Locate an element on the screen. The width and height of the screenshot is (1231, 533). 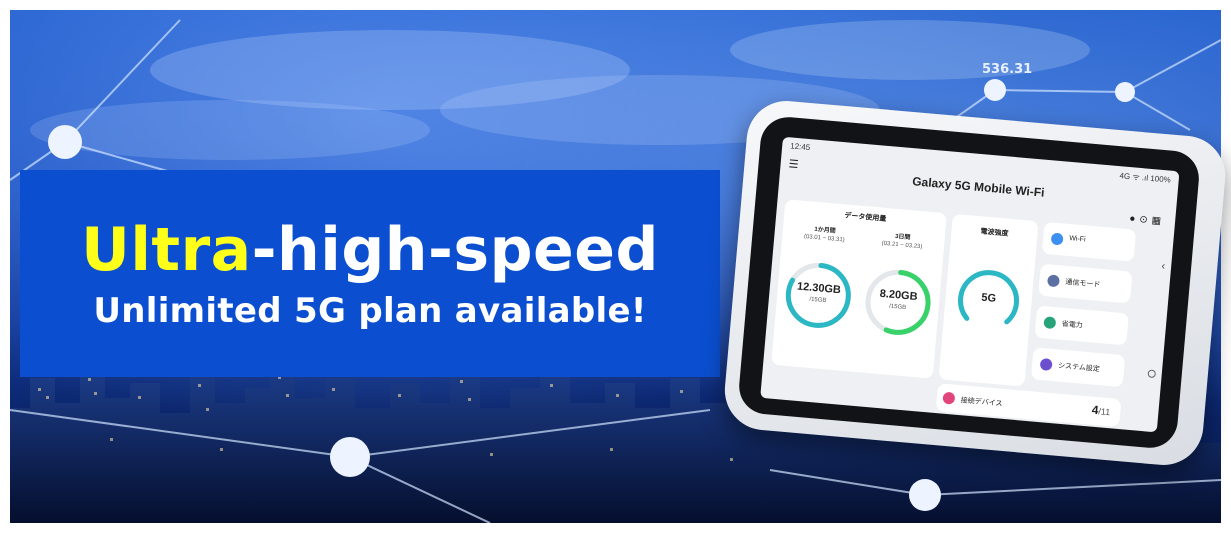
menu-communication-mode: 通信モード is located at coordinates (1085, 283).